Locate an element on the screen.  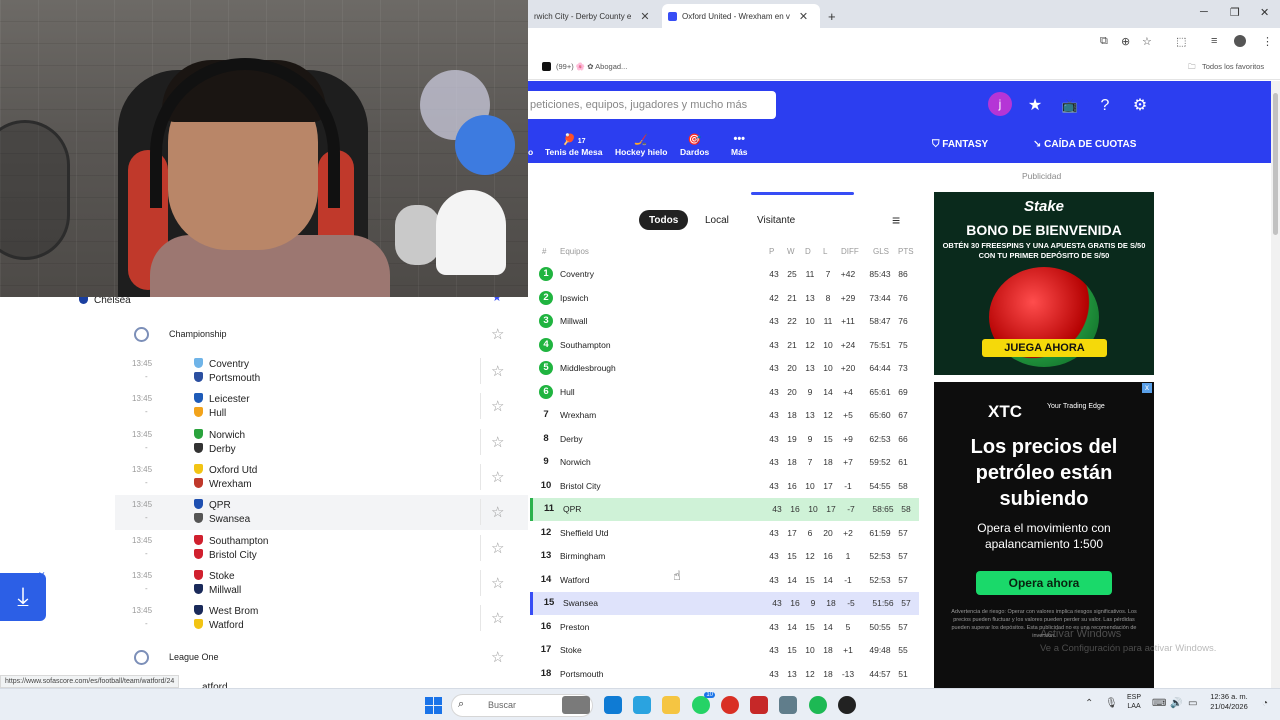
match-row: 13:45 - Stoke Millwall ☆ is located at coordinates (321, 583).